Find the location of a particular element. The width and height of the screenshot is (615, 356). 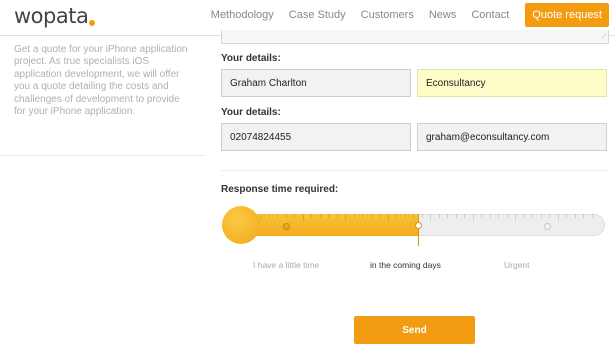

message-textarea: ⟋ is located at coordinates (415, 37).